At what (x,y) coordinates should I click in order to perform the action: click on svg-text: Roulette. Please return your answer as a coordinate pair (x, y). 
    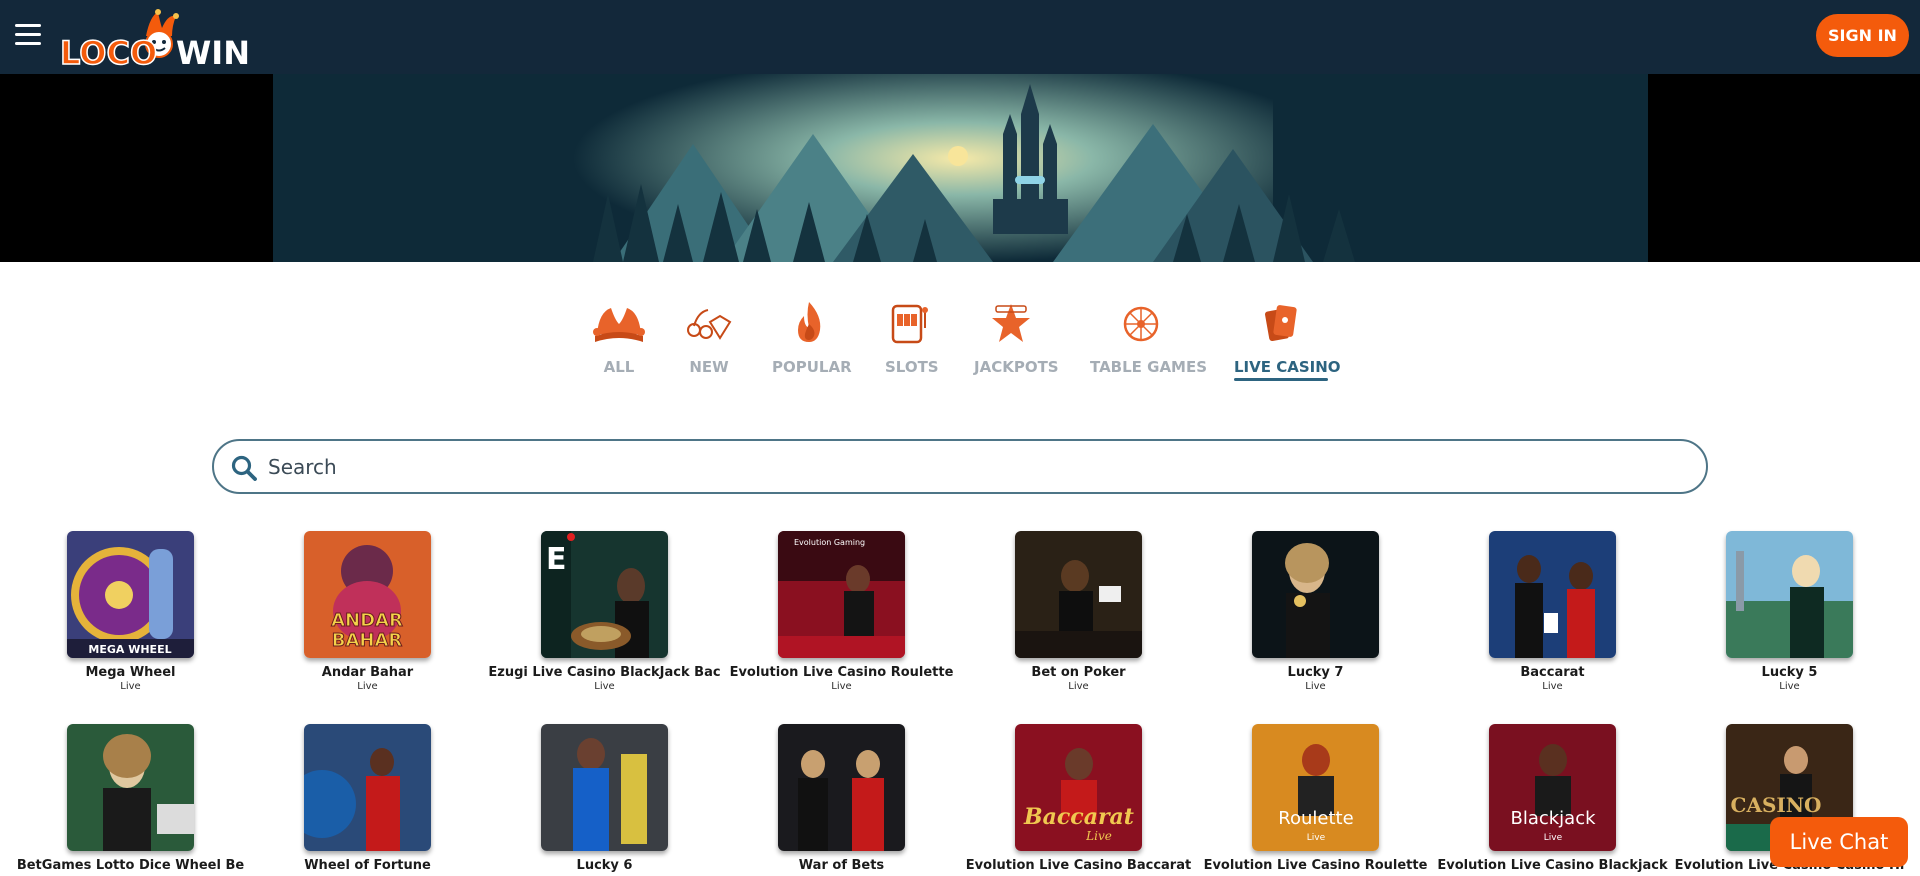
    Looking at the image, I should click on (1315, 818).